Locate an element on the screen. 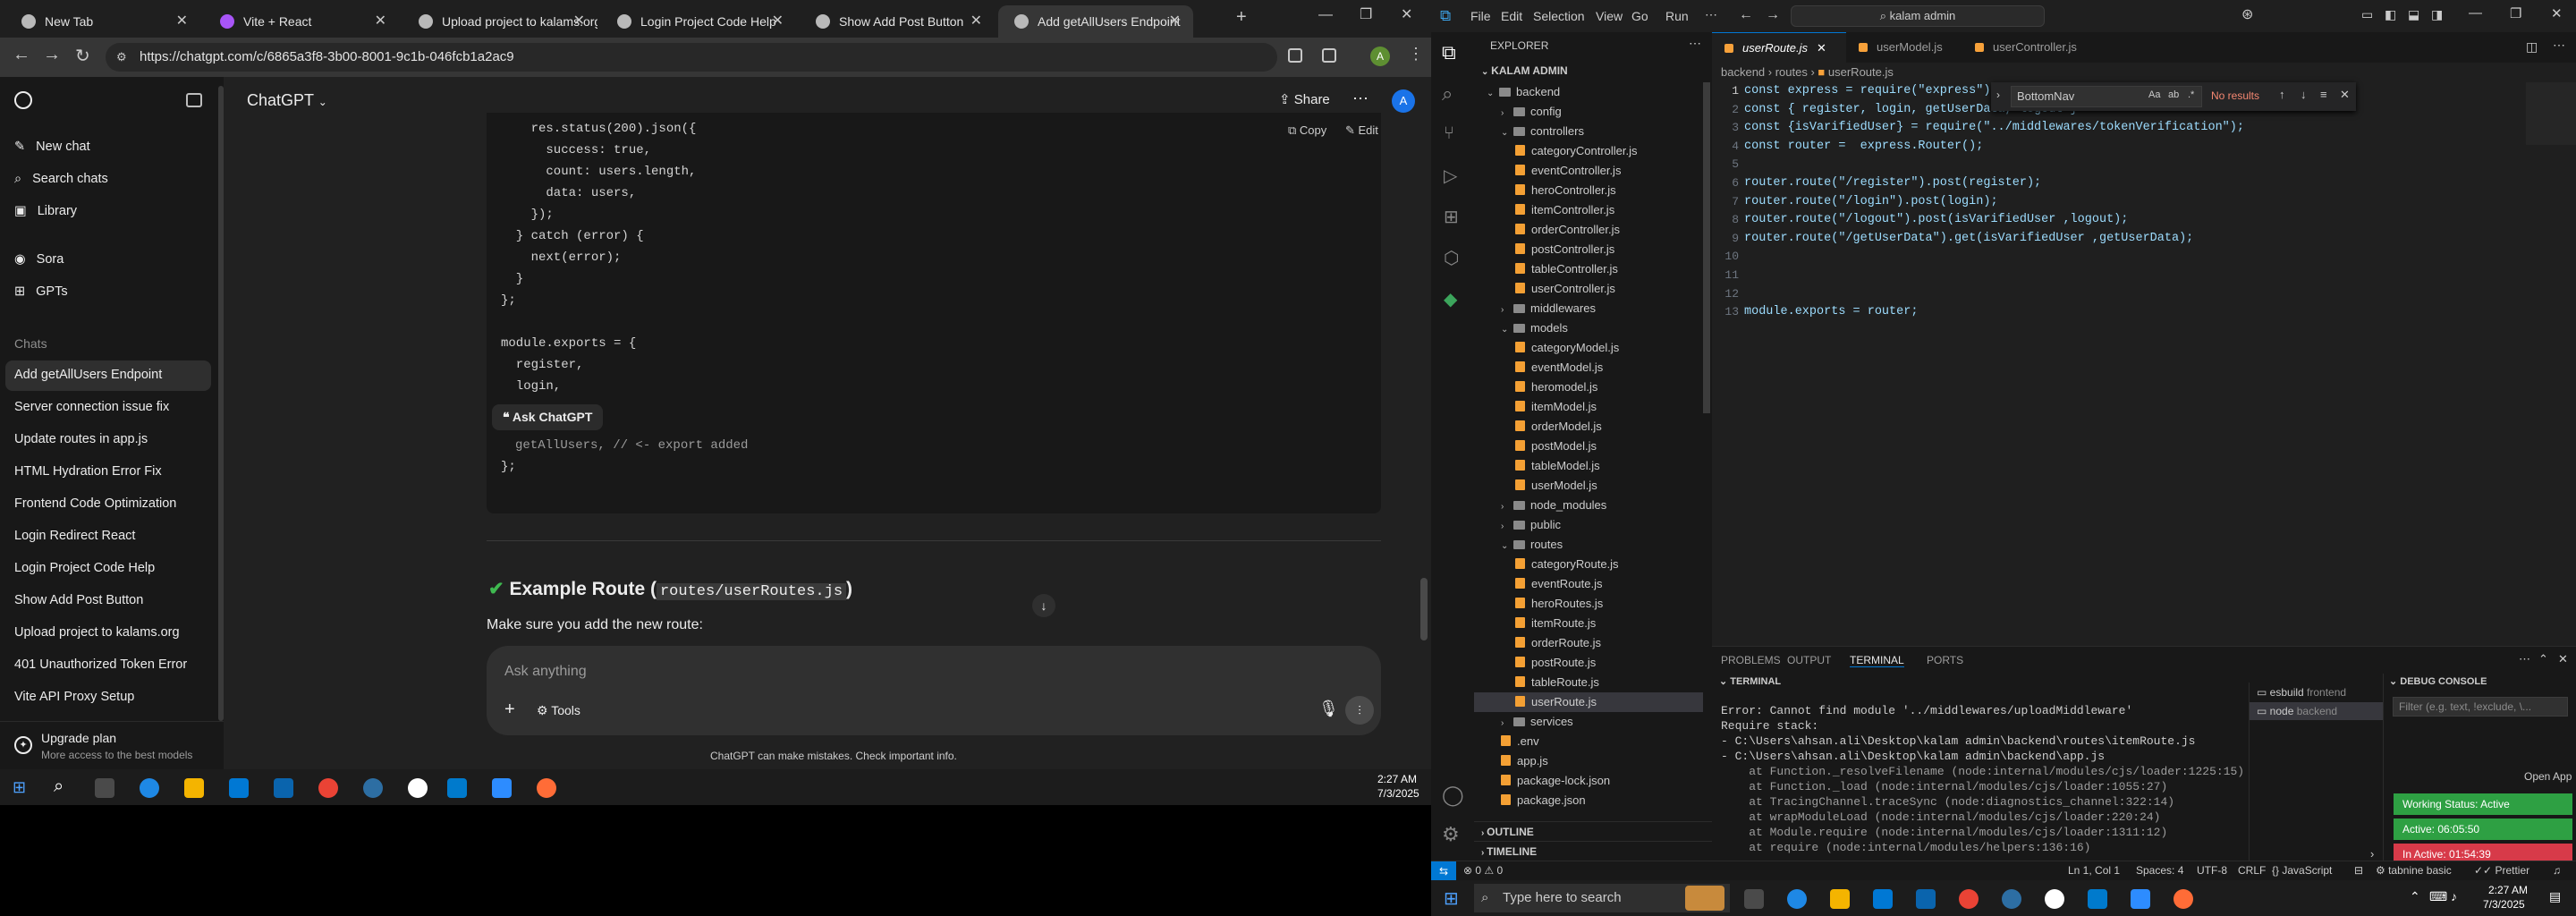  terminal-expand-icon: › is located at coordinates (2372, 854).